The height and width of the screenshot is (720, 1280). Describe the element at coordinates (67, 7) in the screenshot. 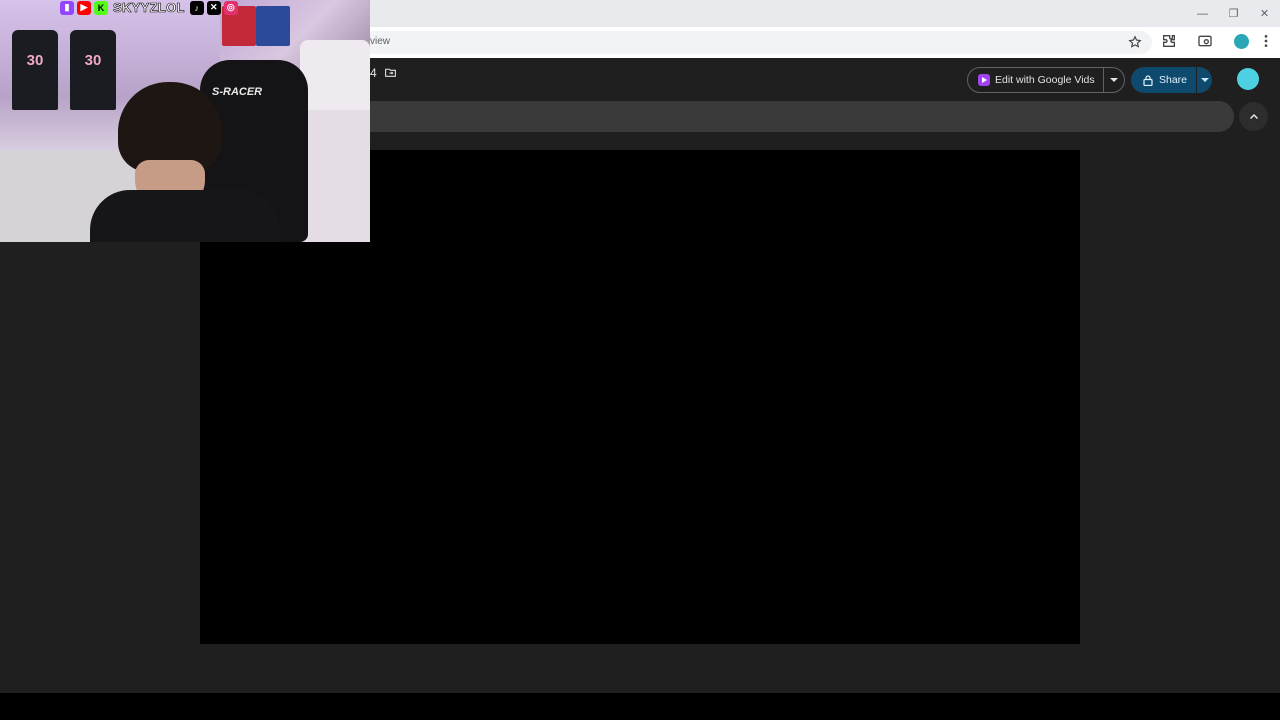

I see `twitch-icon: ▮` at that location.